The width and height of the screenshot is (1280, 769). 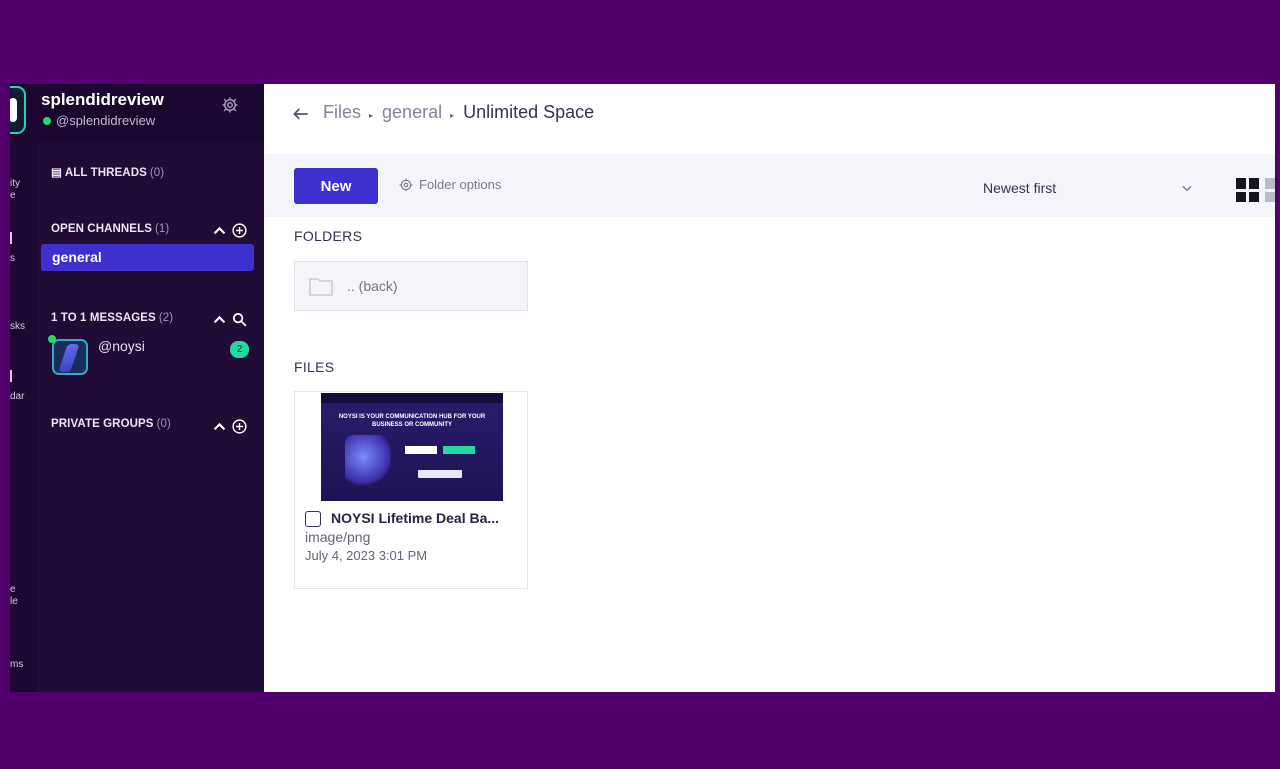 I want to click on thumbnail-button, so click(x=459, y=450).